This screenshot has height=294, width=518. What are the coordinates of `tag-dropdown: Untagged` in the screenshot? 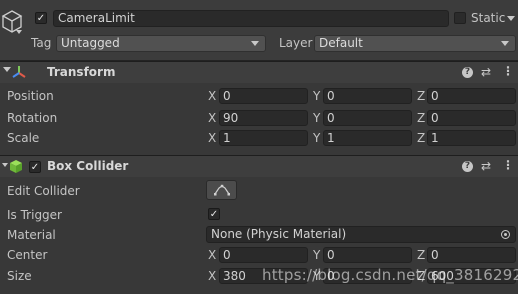 It's located at (161, 43).